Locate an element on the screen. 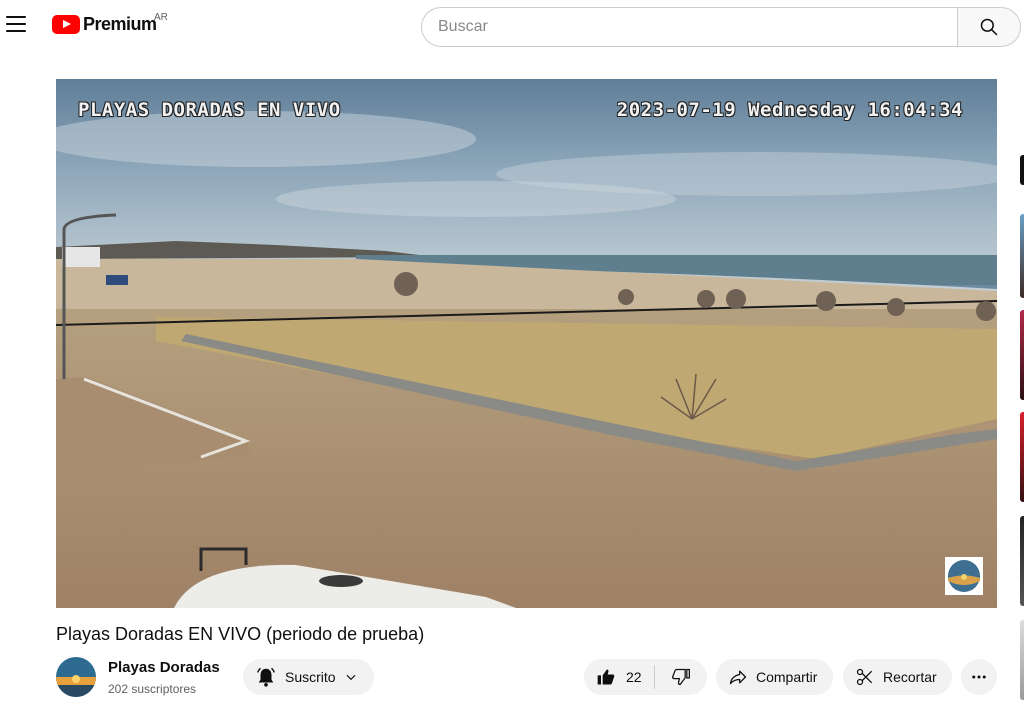 This screenshot has height=709, width=1024. like-button: 22 is located at coordinates (619, 677).